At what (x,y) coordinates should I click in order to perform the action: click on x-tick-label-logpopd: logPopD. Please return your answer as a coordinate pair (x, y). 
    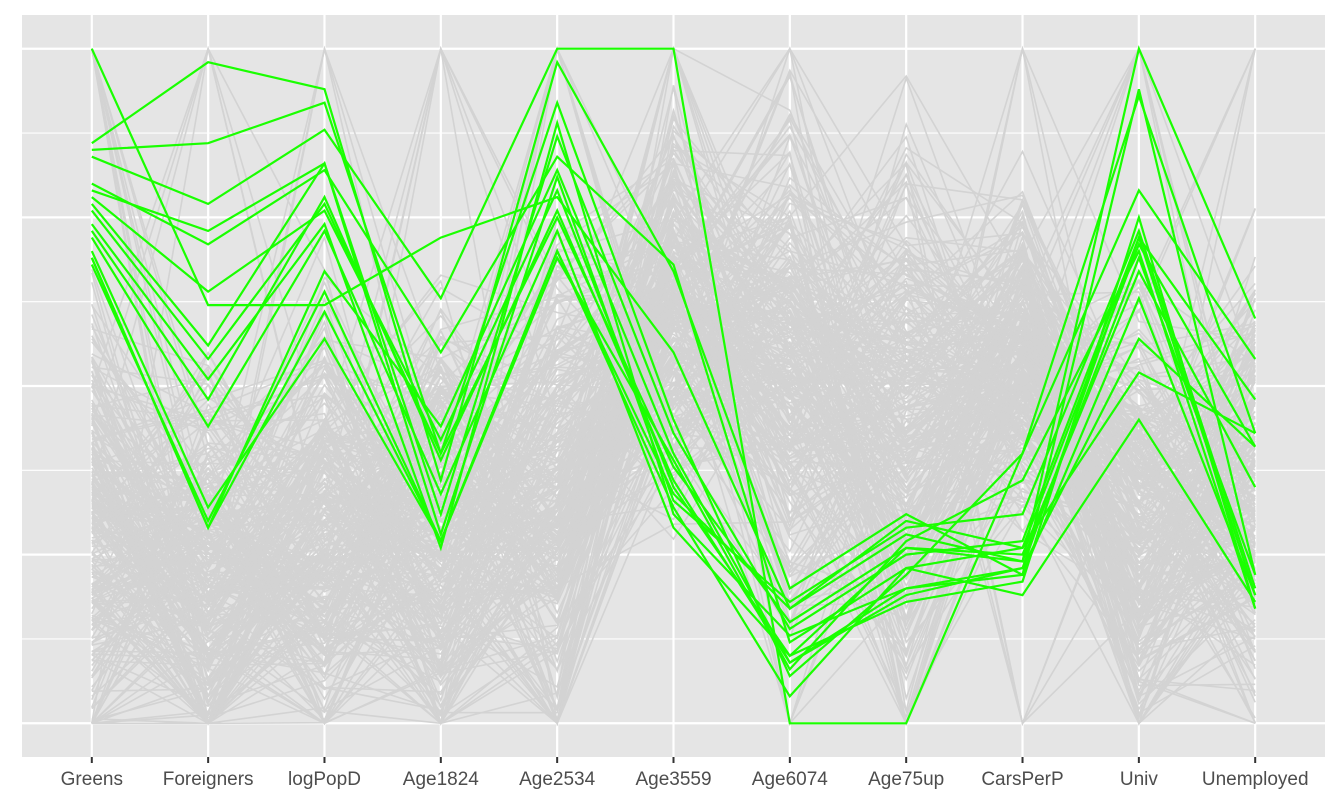
    Looking at the image, I should click on (324, 779).